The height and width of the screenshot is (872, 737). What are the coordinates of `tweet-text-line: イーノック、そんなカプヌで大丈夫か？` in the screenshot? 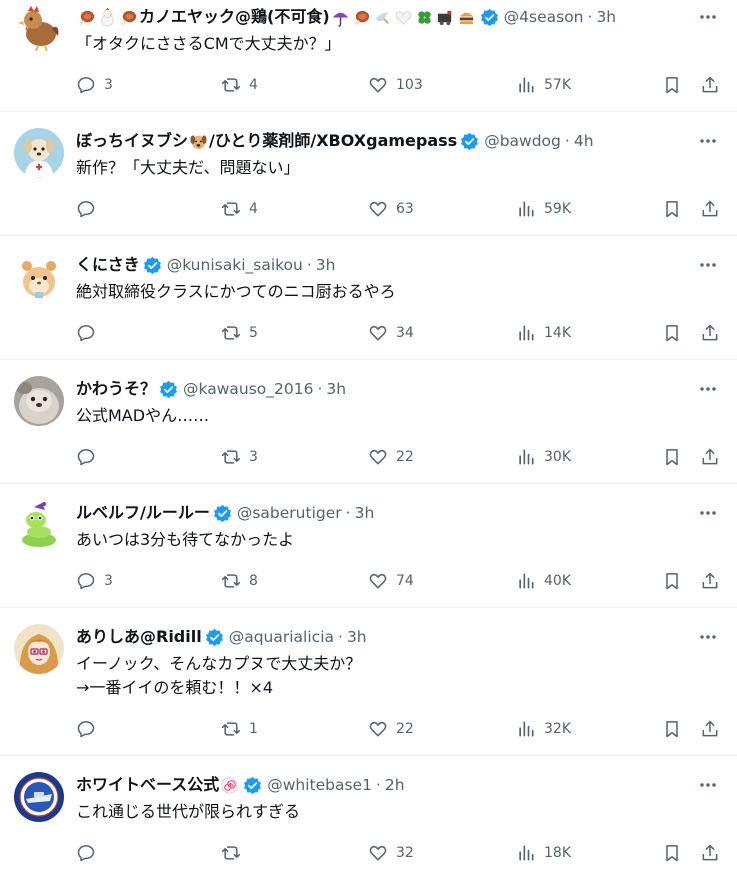 It's located at (219, 663).